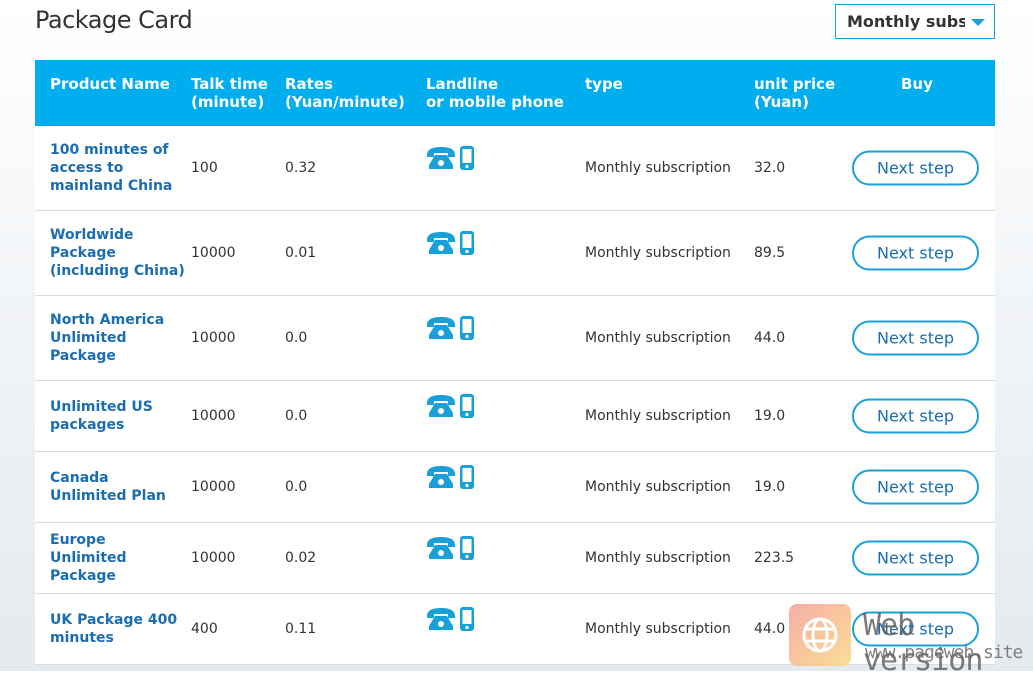  I want to click on header-talk-time: Talk time (minute), so click(229, 93).